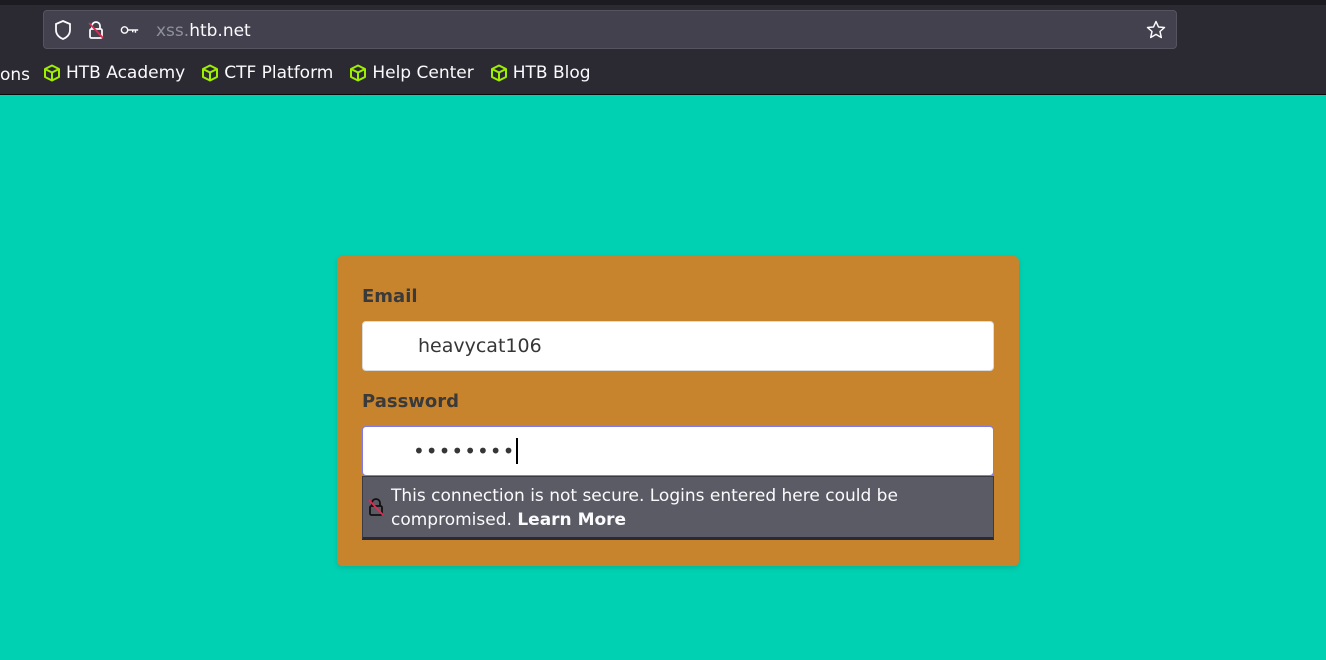 This screenshot has height=660, width=1326. What do you see at coordinates (423, 73) in the screenshot?
I see `bookmark-label: Help Center` at bounding box center [423, 73].